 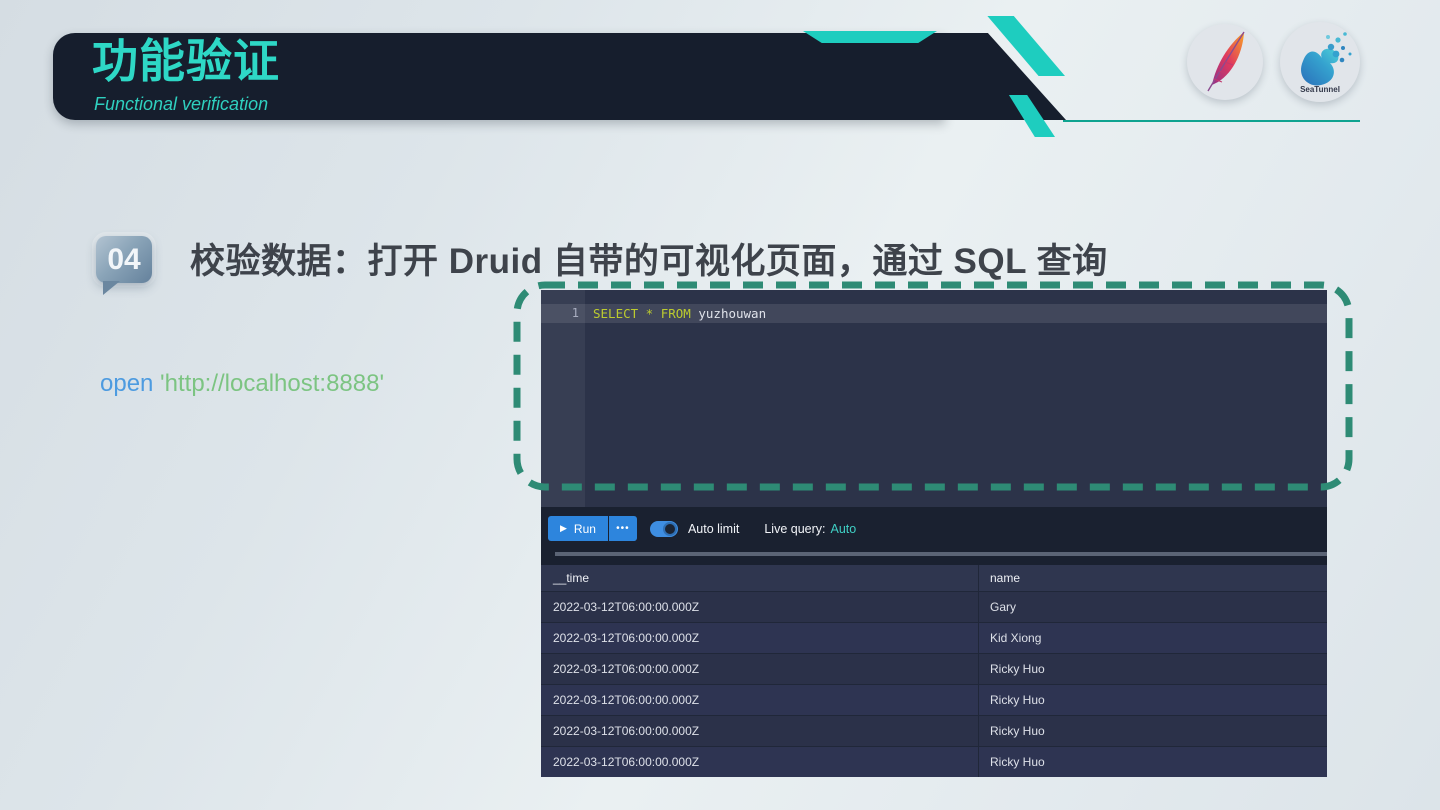 What do you see at coordinates (1326, 63) in the screenshot?
I see `seatunnel-splash-icon: SeaTunnel` at bounding box center [1326, 63].